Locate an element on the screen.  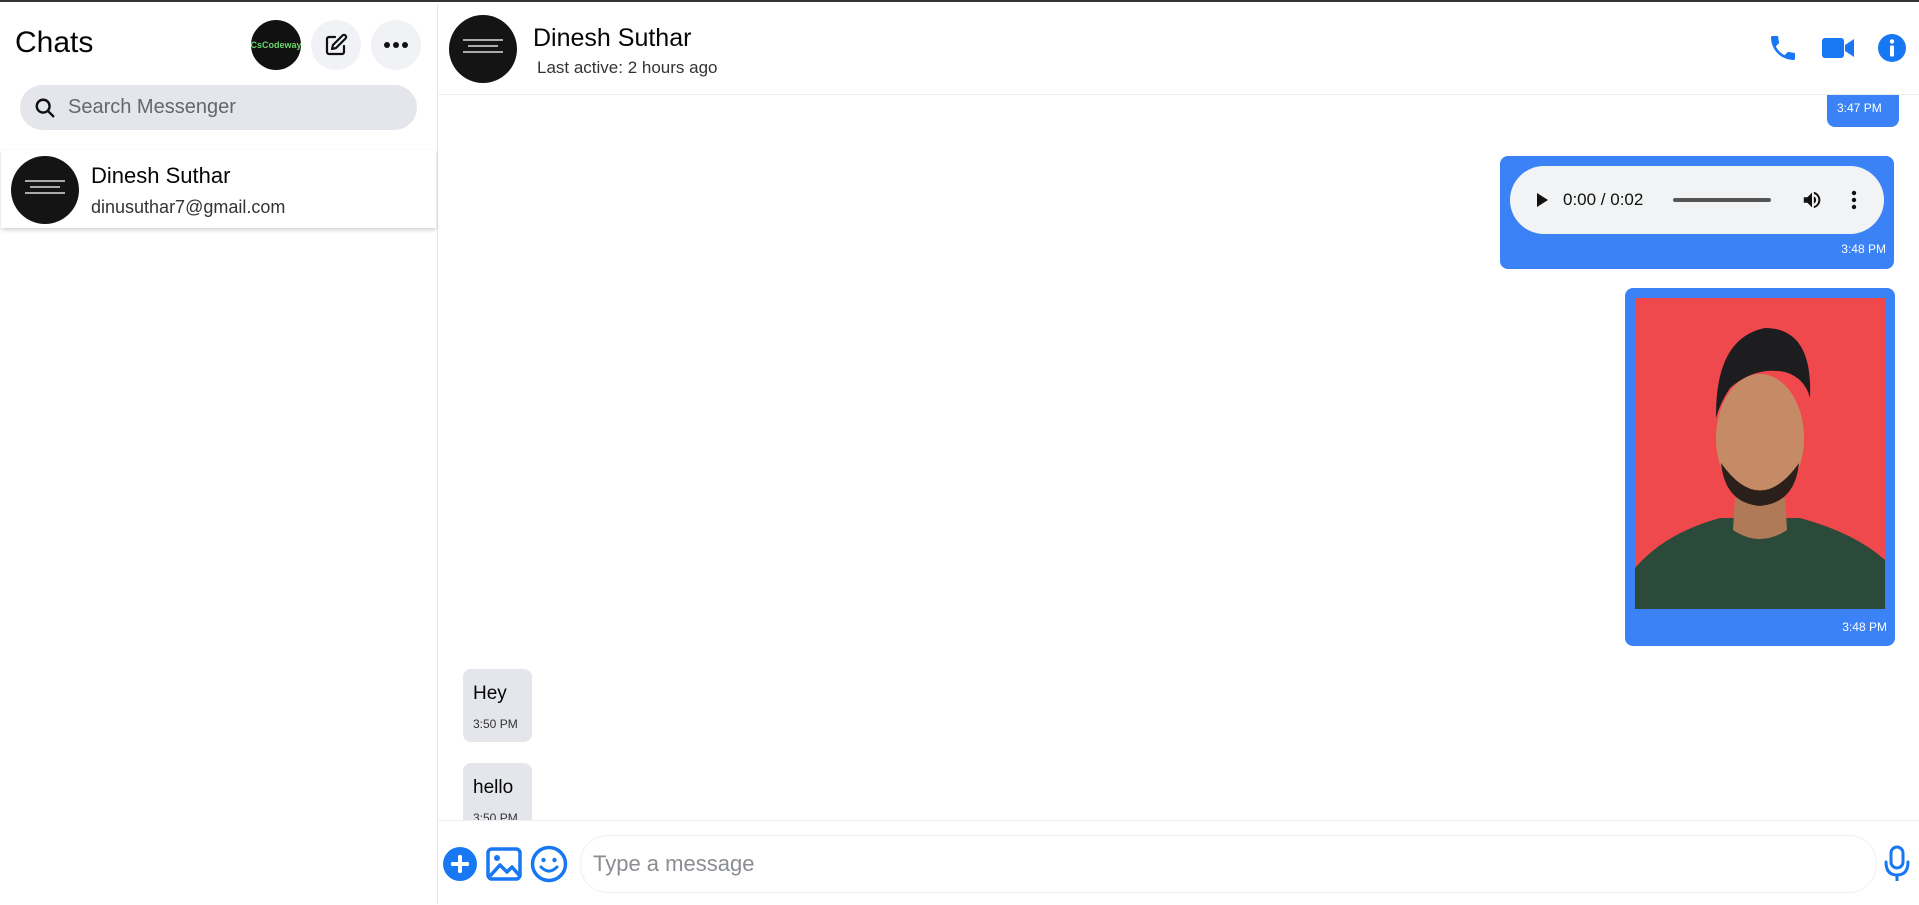
sidebar-actions: CsCodeway is located at coordinates (335, 45).